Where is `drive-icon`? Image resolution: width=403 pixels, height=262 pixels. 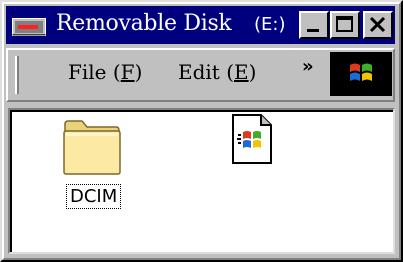
drive-icon is located at coordinates (29, 27).